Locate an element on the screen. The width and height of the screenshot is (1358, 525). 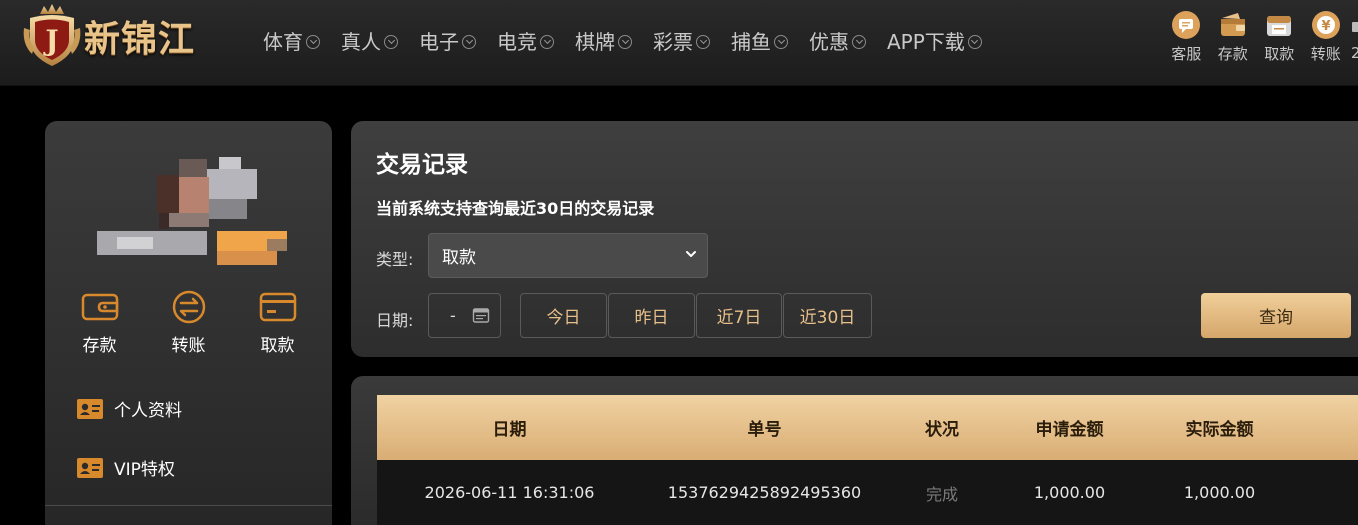
nav-item-lottery: 彩票 is located at coordinates (681, 40).